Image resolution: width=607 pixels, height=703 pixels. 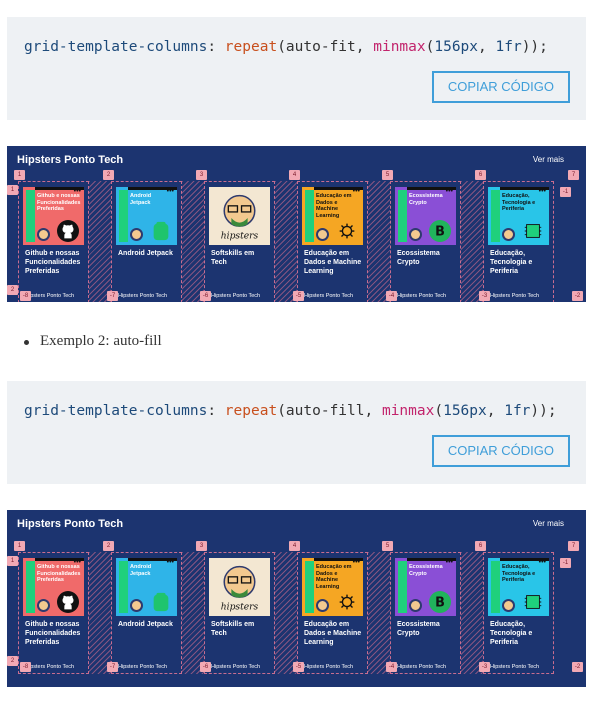 What do you see at coordinates (387, 175) in the screenshot?
I see `grid-line-number: 5` at bounding box center [387, 175].